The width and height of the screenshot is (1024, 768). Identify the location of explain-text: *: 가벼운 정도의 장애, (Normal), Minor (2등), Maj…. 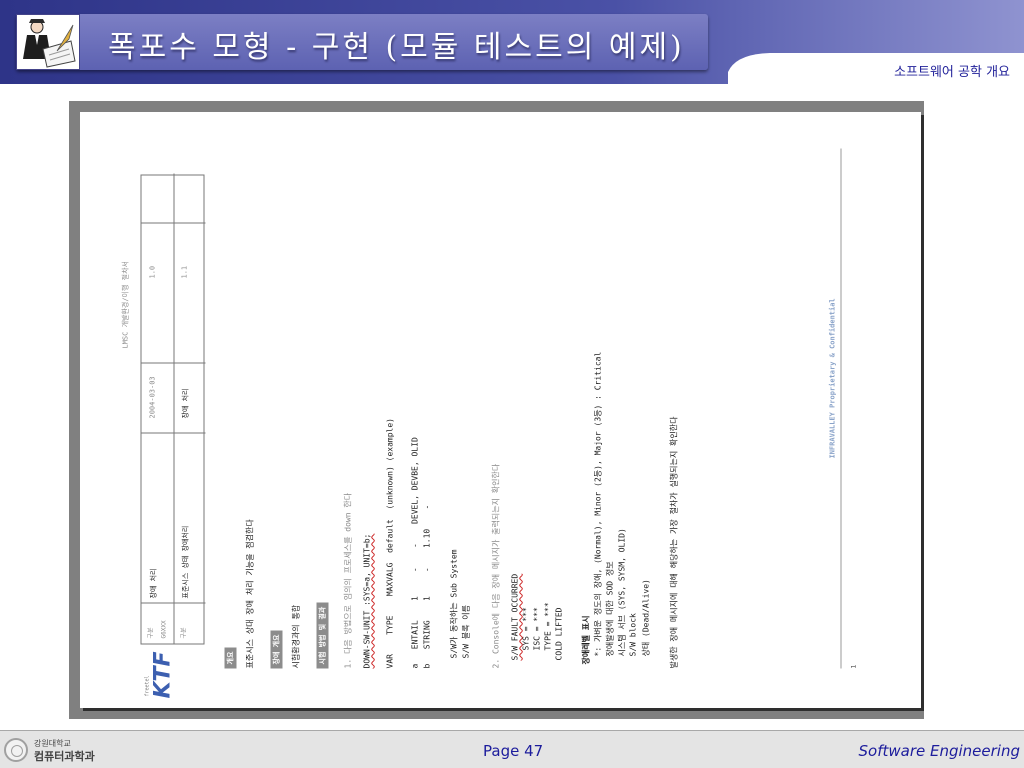
(597, 503).